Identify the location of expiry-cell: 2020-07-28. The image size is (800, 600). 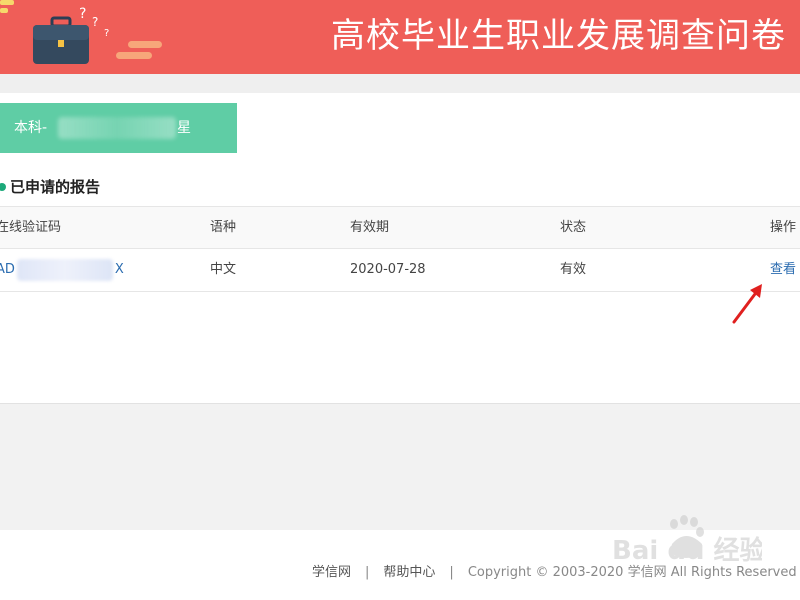
(388, 269).